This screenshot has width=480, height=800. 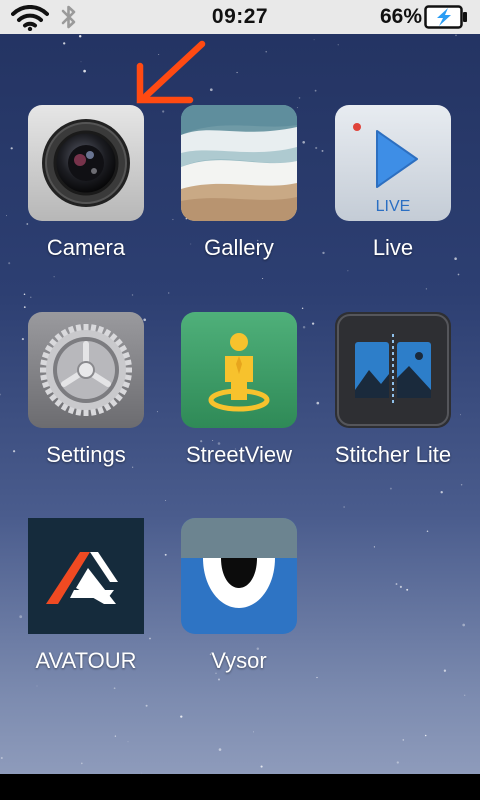 What do you see at coordinates (239, 660) in the screenshot?
I see `app-label: Vysor` at bounding box center [239, 660].